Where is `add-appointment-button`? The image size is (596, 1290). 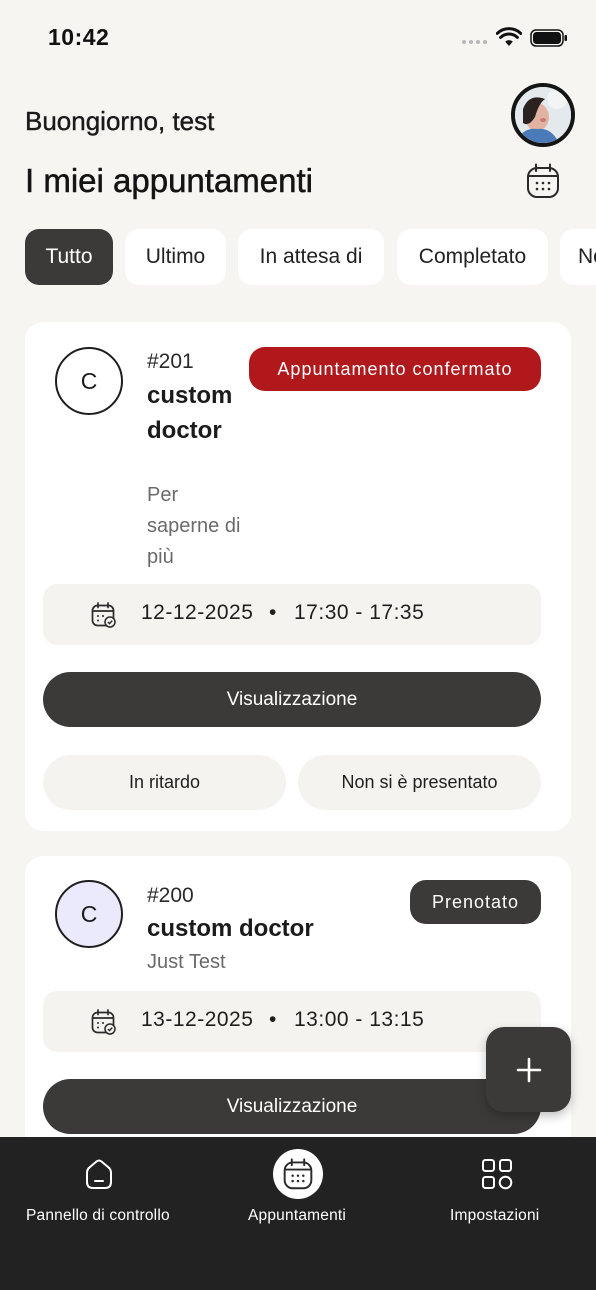 add-appointment-button is located at coordinates (528, 1069).